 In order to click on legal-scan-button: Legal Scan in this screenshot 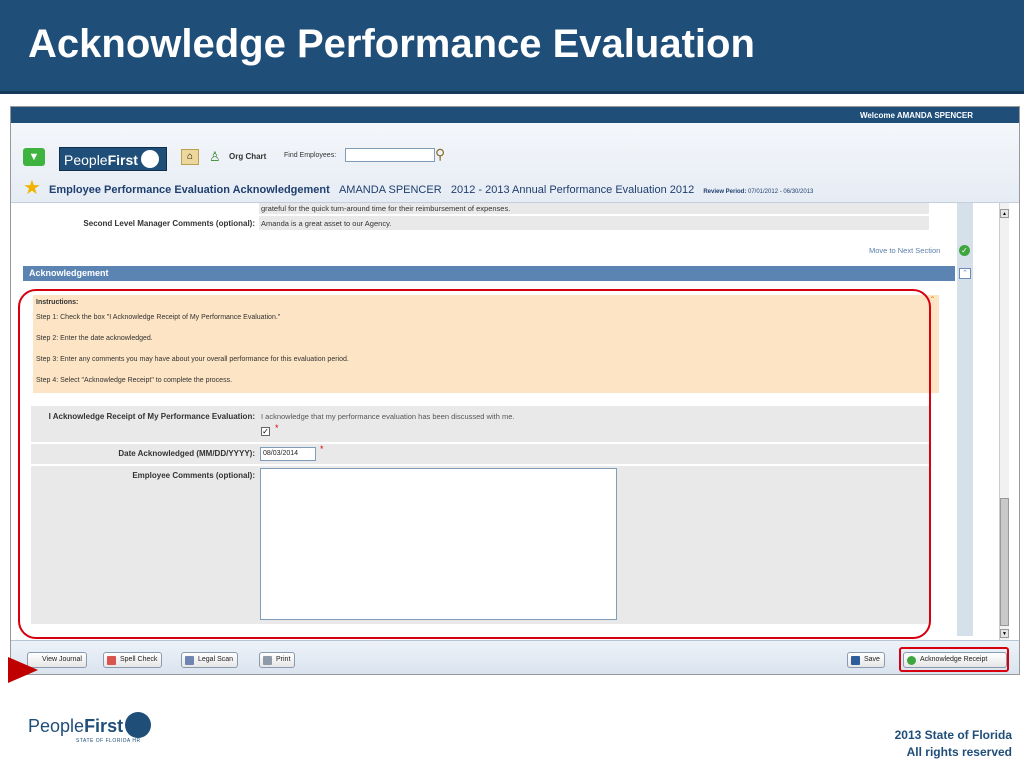, I will do `click(210, 660)`.